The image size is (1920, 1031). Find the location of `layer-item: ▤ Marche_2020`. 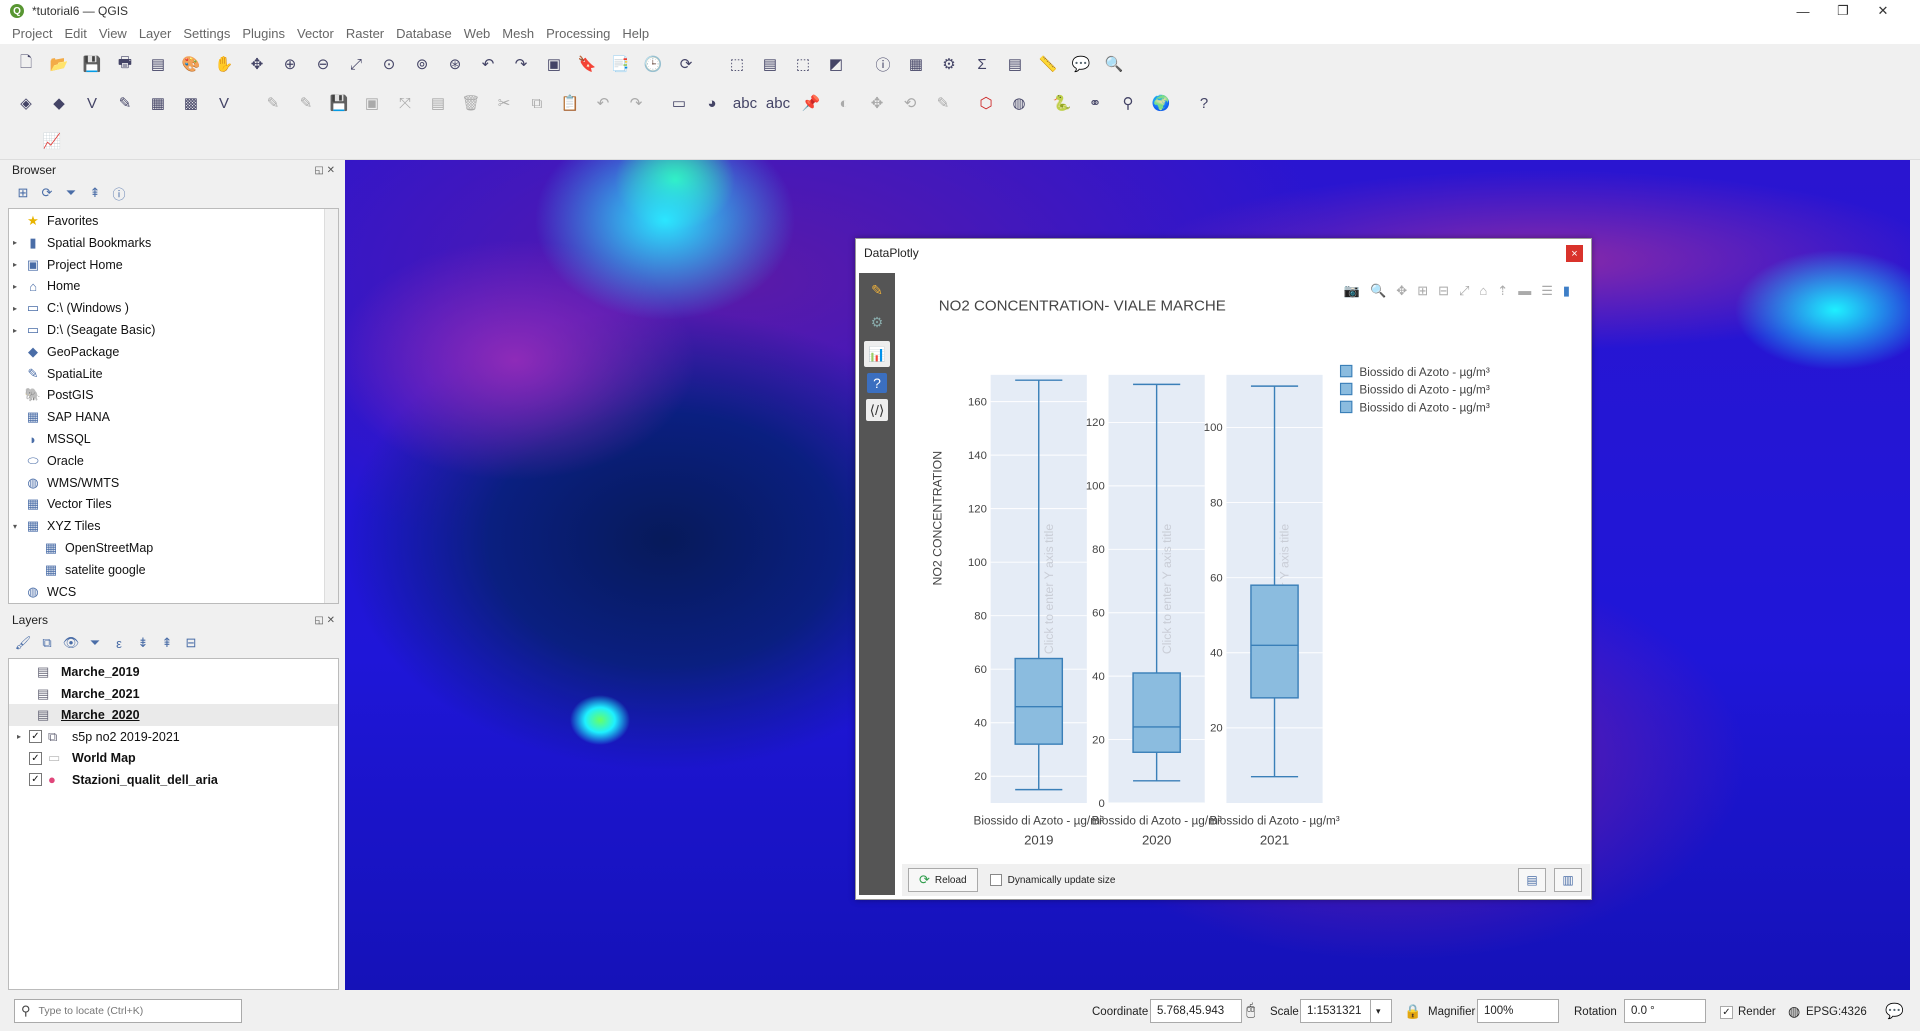

layer-item: ▤ Marche_2020 is located at coordinates (173, 715).